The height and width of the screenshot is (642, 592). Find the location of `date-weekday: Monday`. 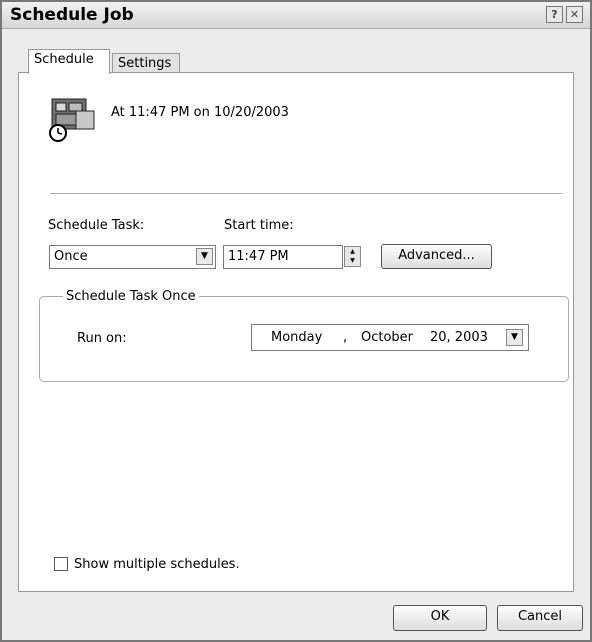

date-weekday: Monday is located at coordinates (296, 337).